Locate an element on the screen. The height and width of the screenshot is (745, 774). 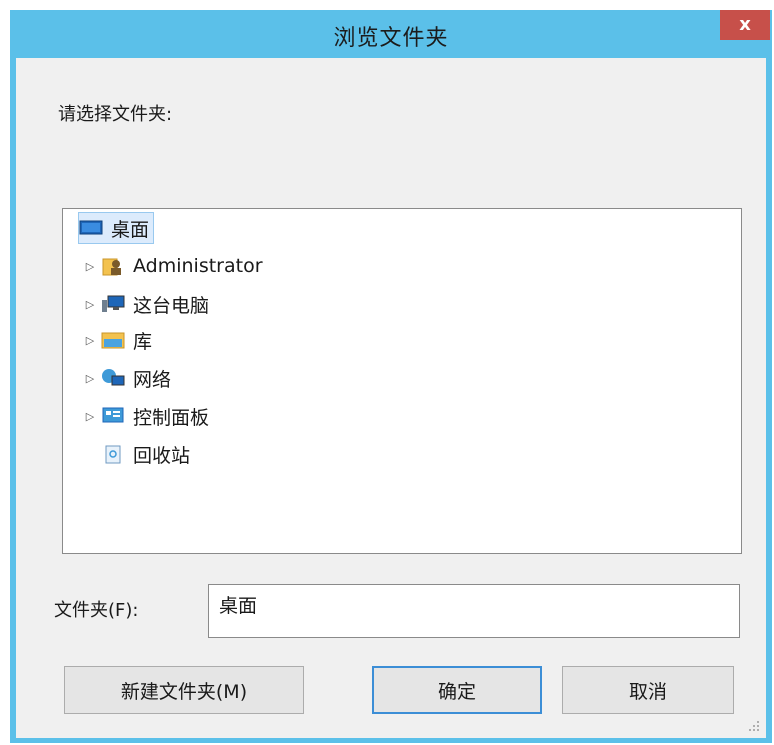
folder-input: 桌面 is located at coordinates (474, 611).